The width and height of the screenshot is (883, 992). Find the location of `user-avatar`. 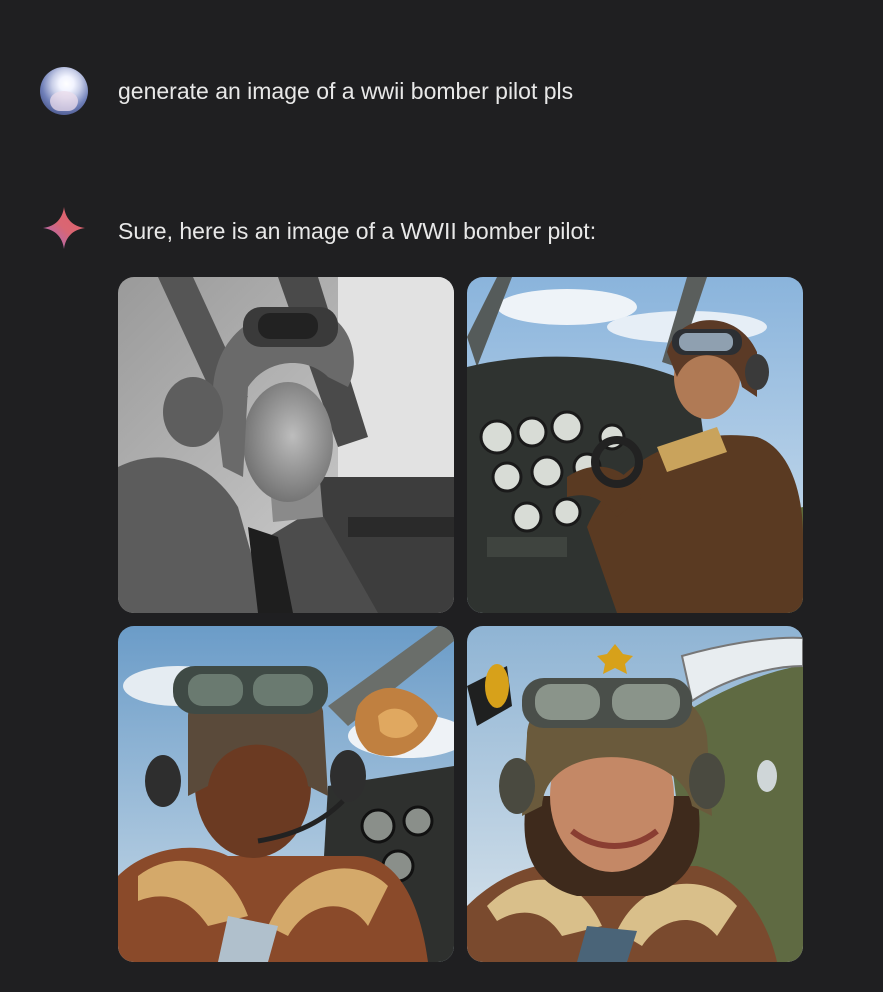

user-avatar is located at coordinates (64, 91).